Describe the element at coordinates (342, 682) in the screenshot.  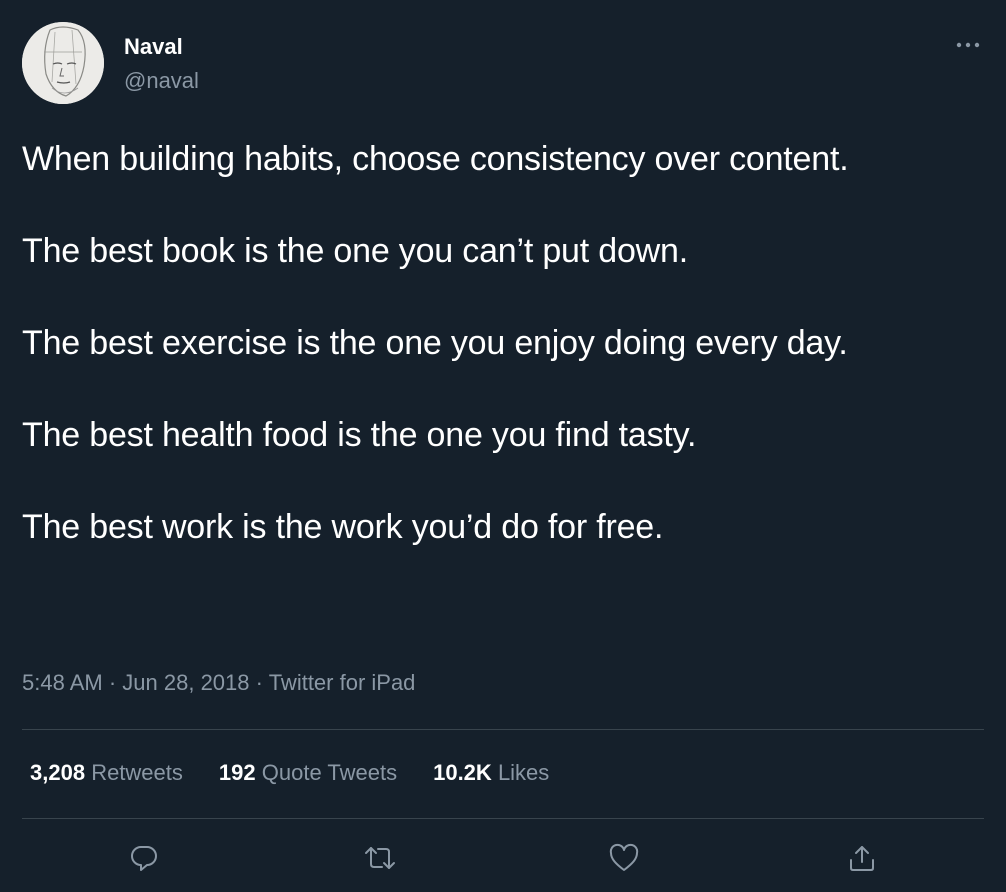
I see `tweet-source: Twitter for iPad` at that location.